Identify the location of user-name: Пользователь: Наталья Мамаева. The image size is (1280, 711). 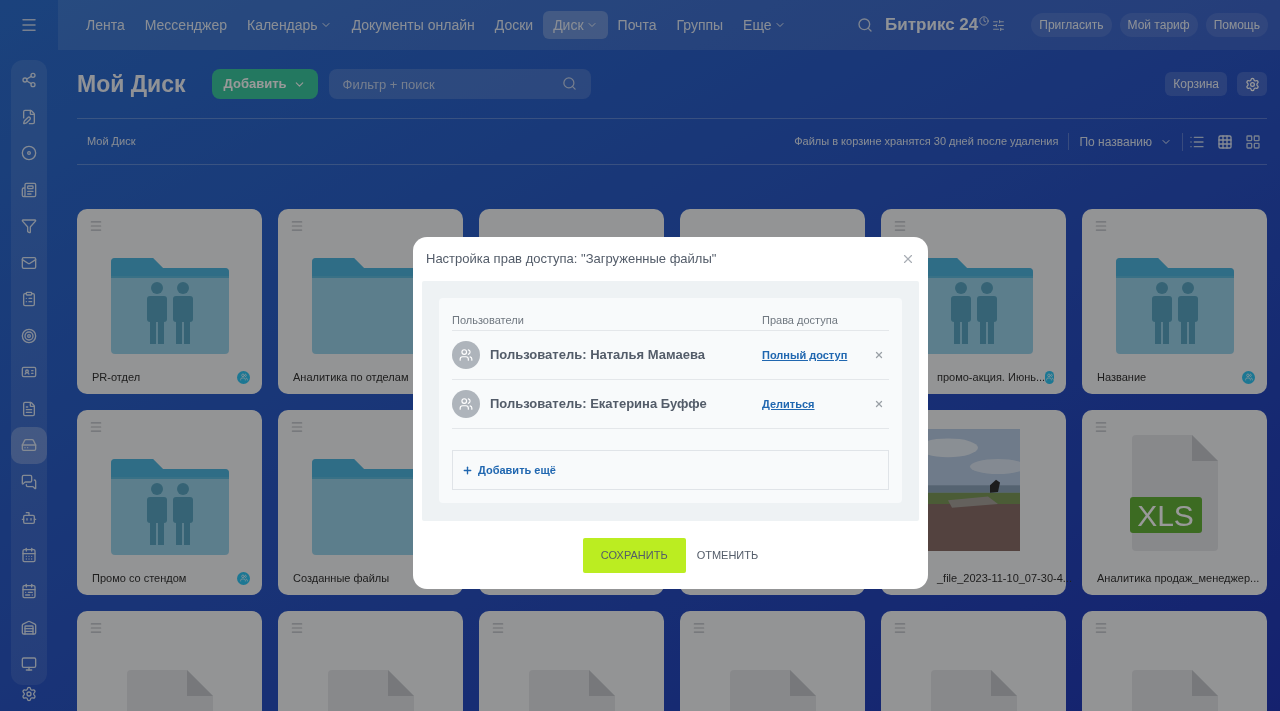
(598, 355).